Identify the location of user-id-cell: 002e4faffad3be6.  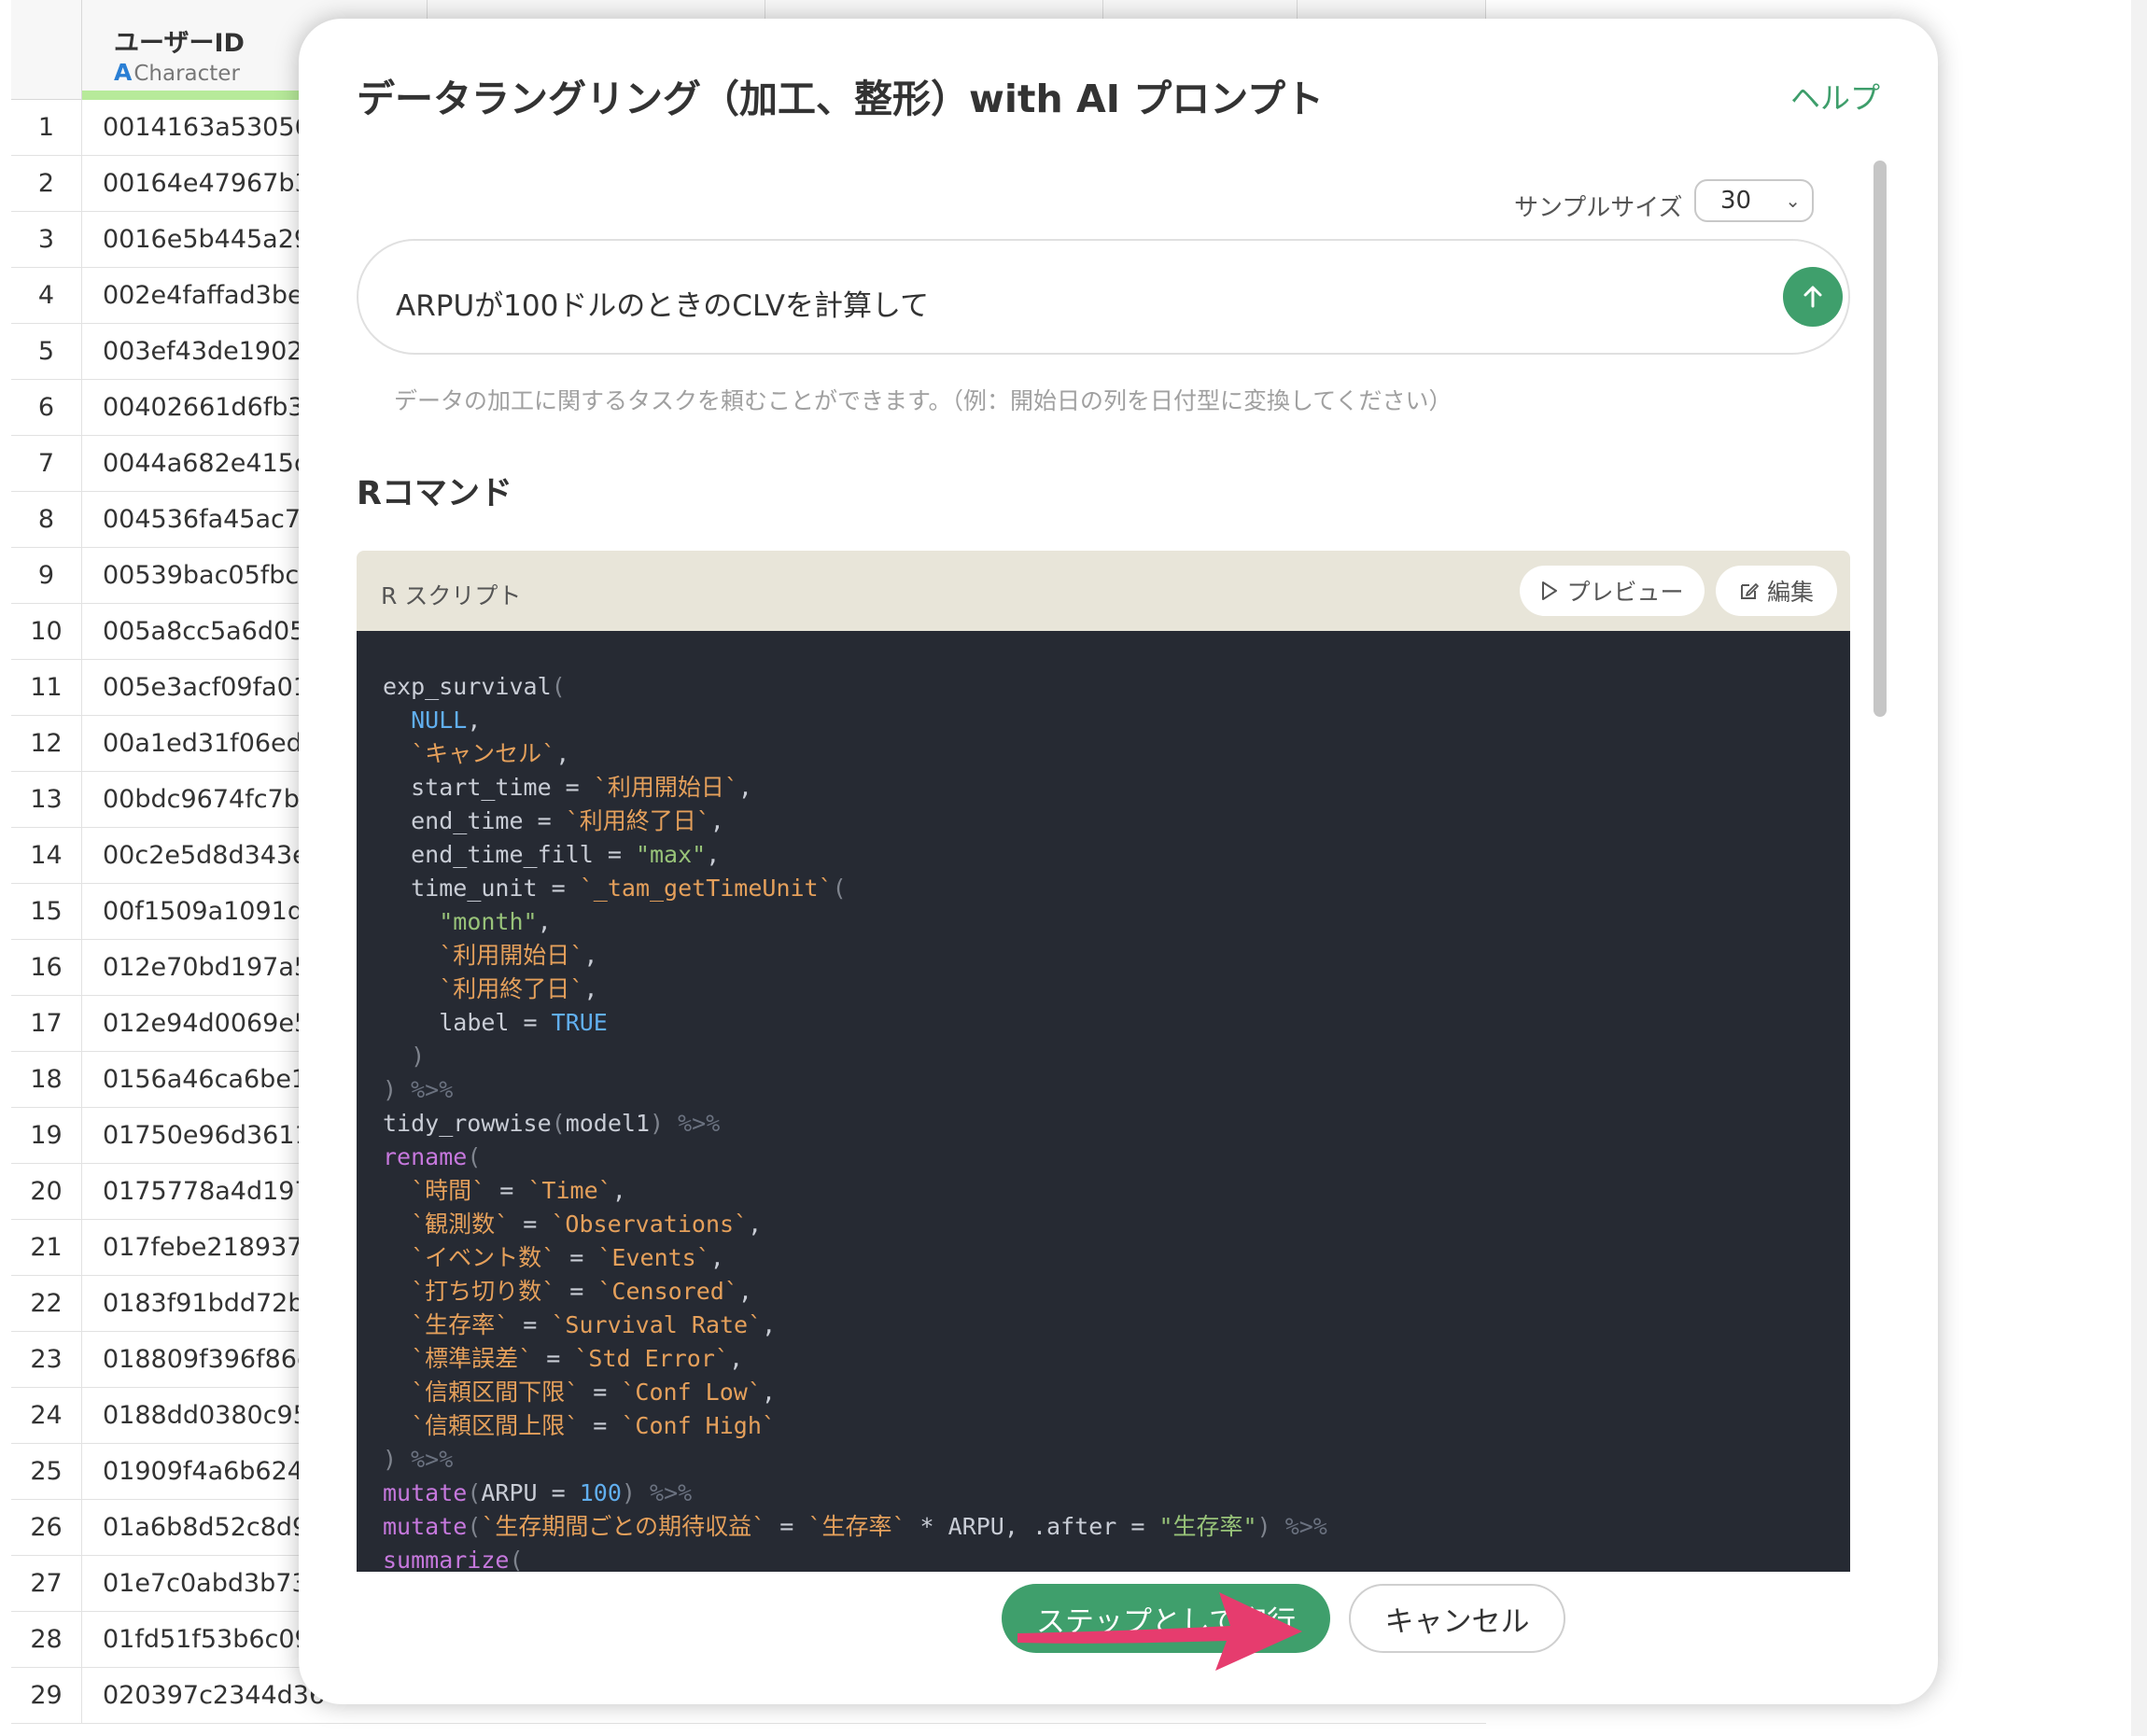
(211, 296).